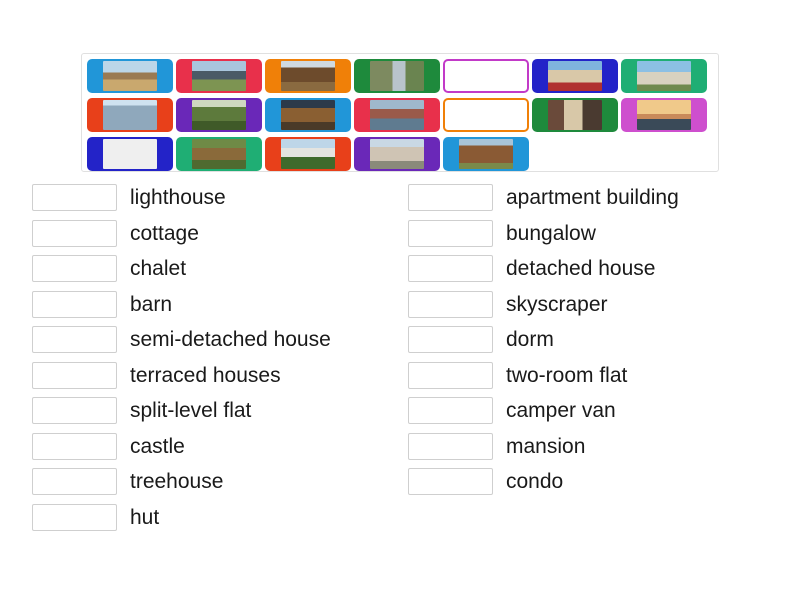 Image resolution: width=800 pixels, height=600 pixels. What do you see at coordinates (546, 446) in the screenshot?
I see `answer-label: mansion` at bounding box center [546, 446].